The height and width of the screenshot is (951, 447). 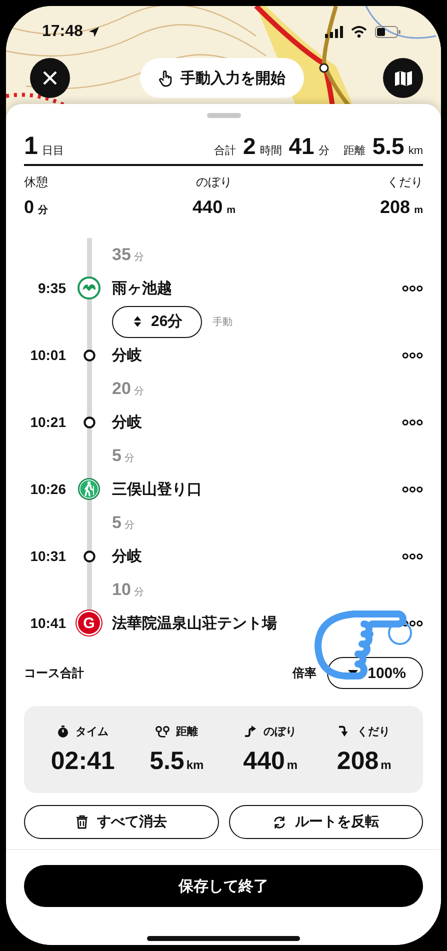 I want to click on ascent-arrow-icon, so click(x=251, y=731).